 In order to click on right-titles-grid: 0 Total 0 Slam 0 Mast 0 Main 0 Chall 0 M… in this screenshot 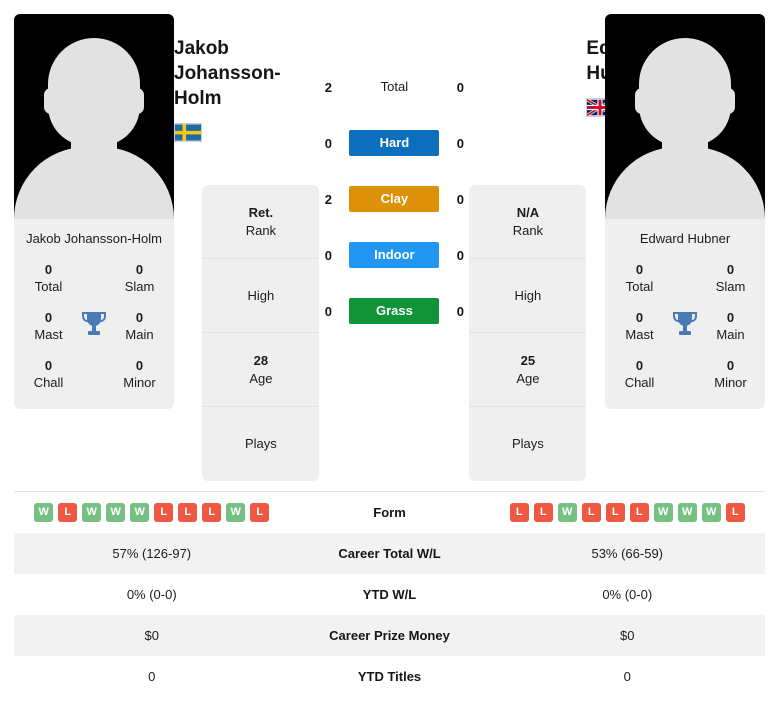, I will do `click(685, 330)`.